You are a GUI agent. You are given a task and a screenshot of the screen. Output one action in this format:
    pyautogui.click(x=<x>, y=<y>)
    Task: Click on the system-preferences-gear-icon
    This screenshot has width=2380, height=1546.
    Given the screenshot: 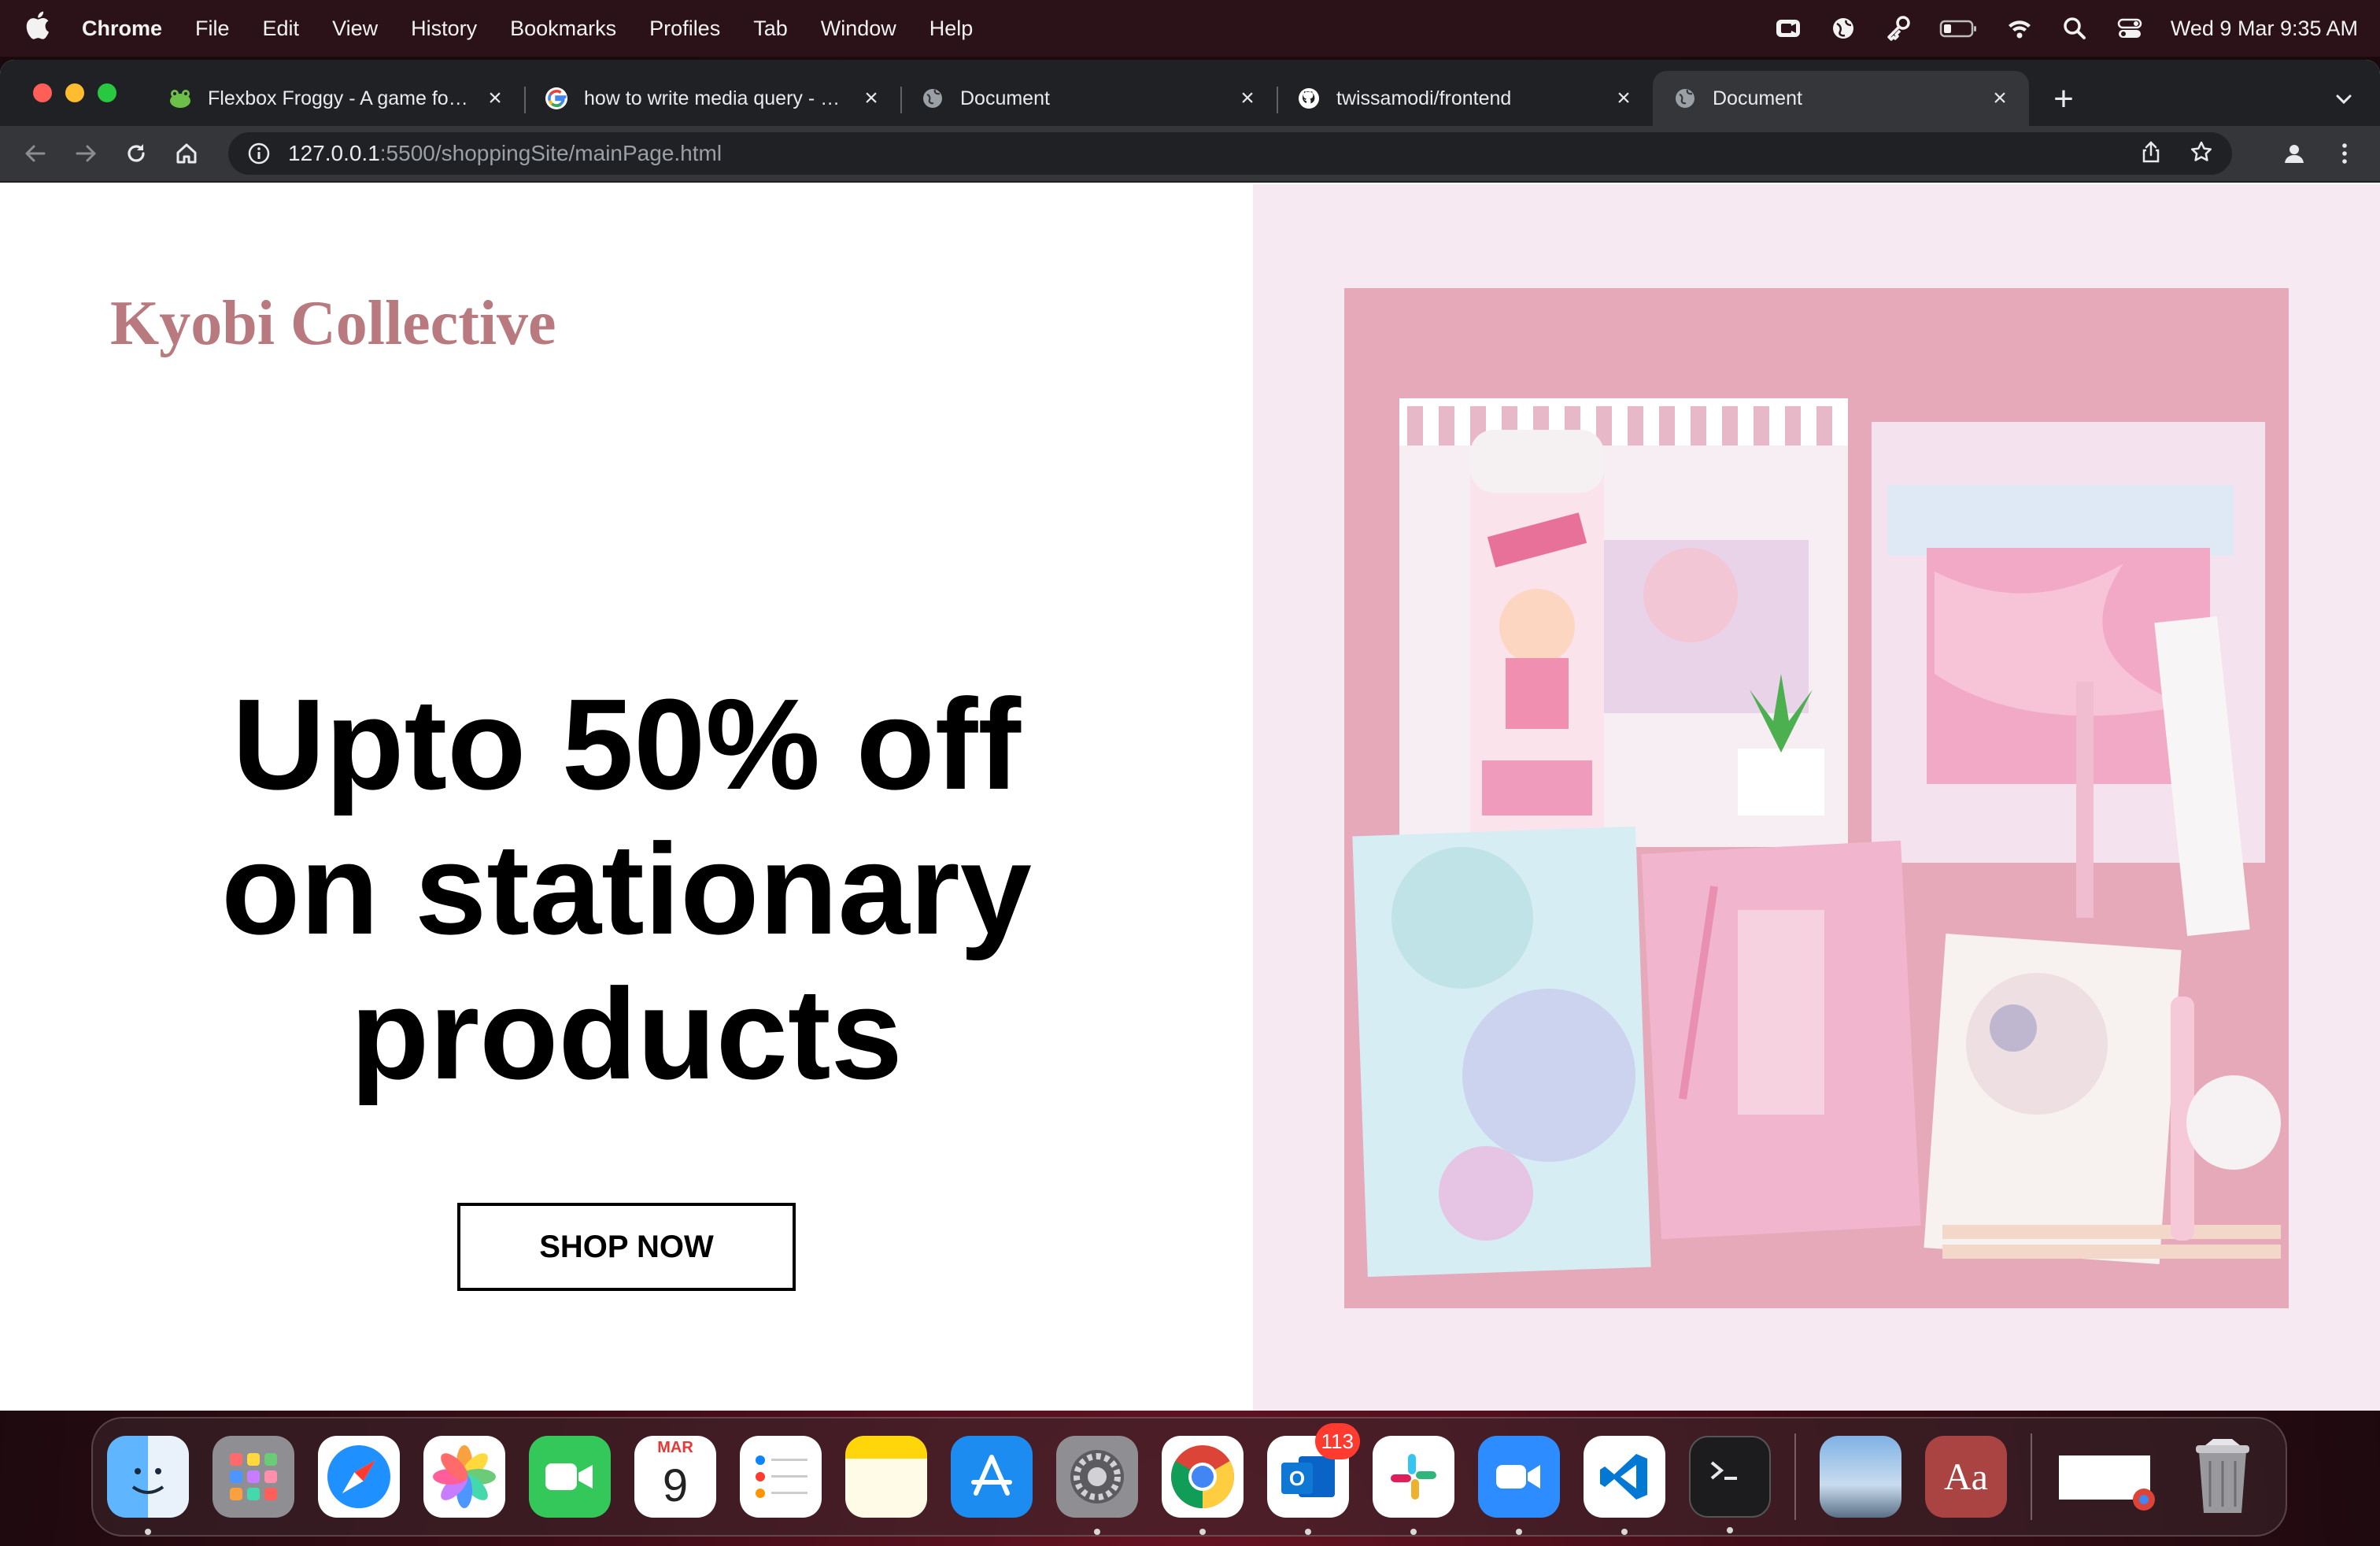 What is the action you would take?
    pyautogui.click(x=1097, y=1486)
    